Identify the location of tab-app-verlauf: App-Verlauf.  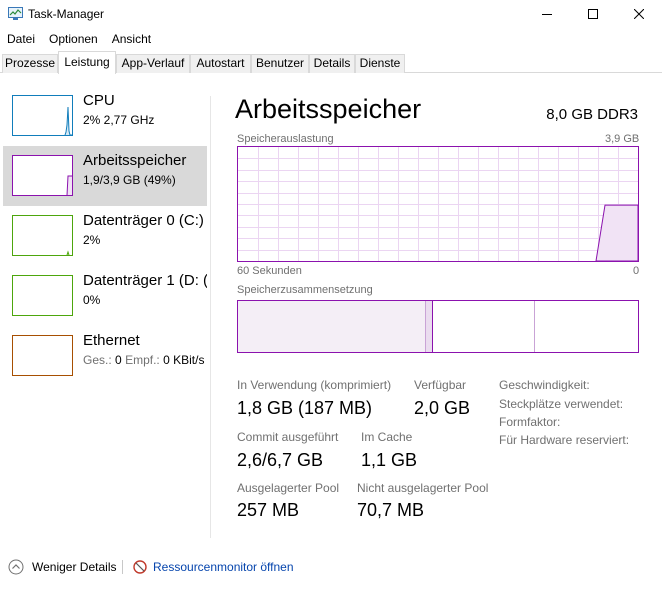
(153, 63).